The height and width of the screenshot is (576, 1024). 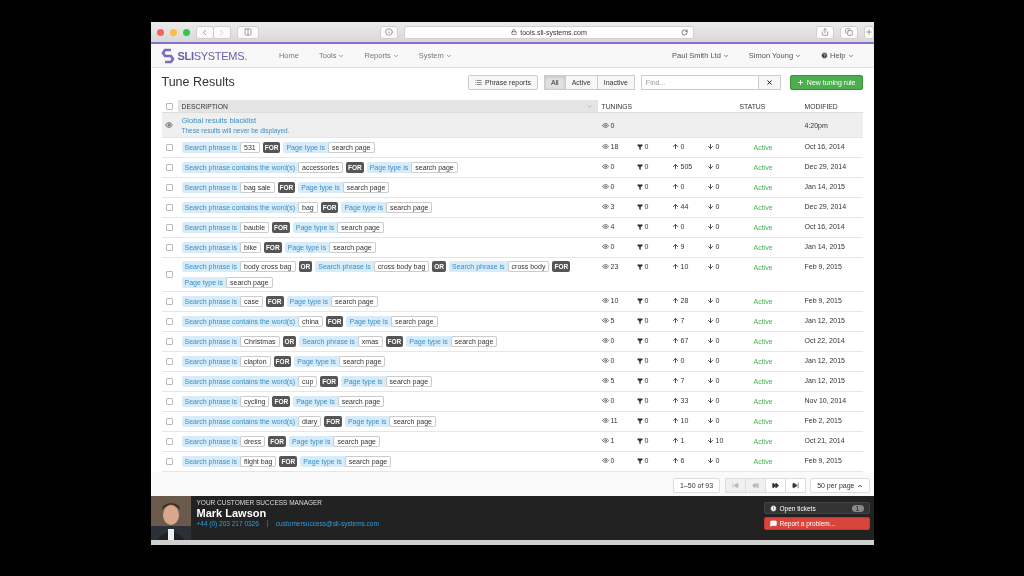 I want to click on tabs-button, so click(x=848, y=32).